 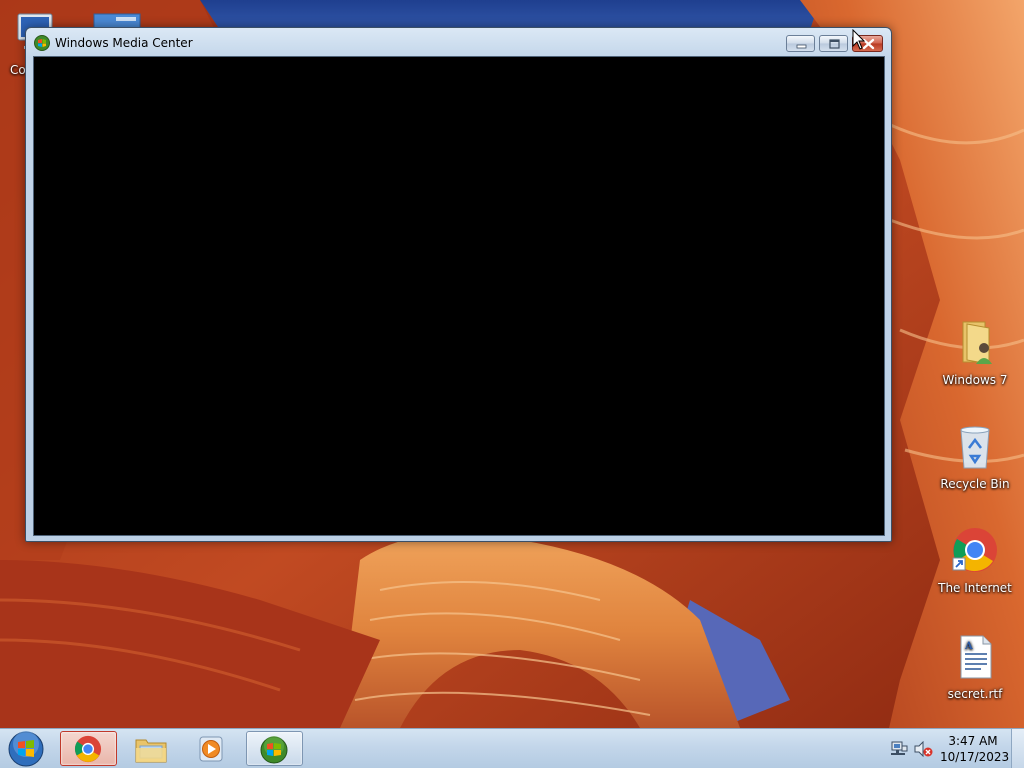 What do you see at coordinates (899, 749) in the screenshot?
I see `network-icon` at bounding box center [899, 749].